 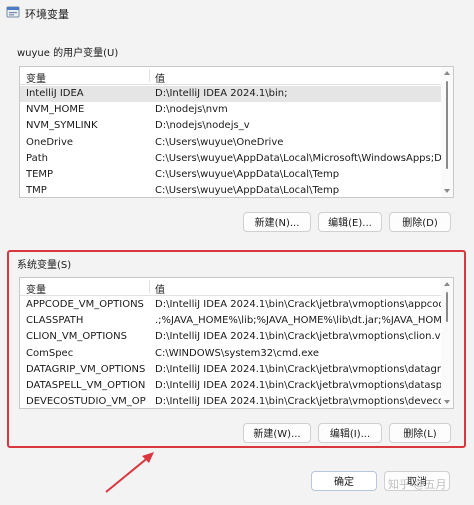 What do you see at coordinates (417, 484) in the screenshot?
I see `watermark: 知乎 @五月` at bounding box center [417, 484].